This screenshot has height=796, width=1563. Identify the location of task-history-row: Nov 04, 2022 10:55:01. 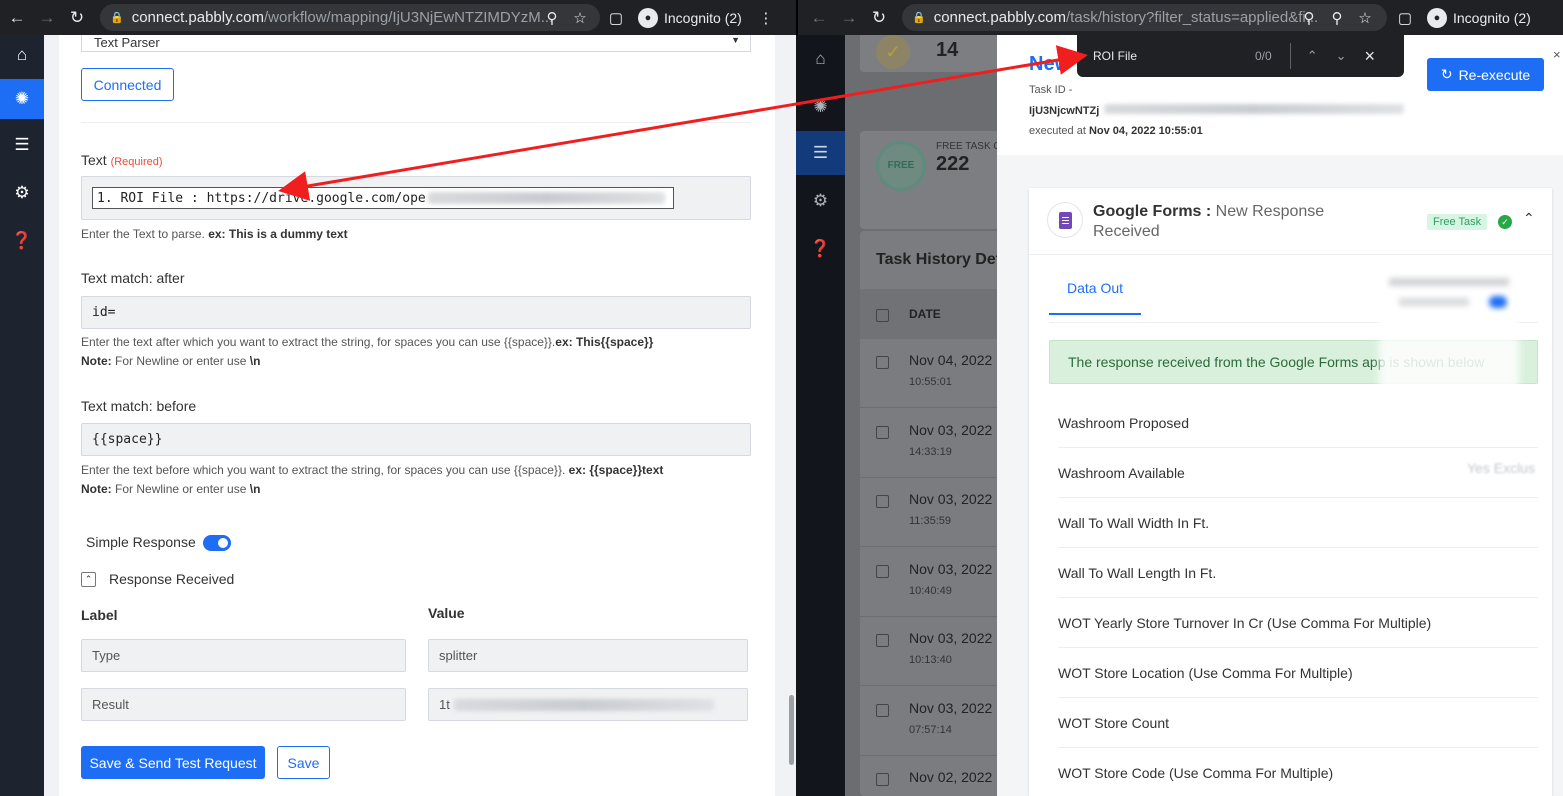
(940, 373).